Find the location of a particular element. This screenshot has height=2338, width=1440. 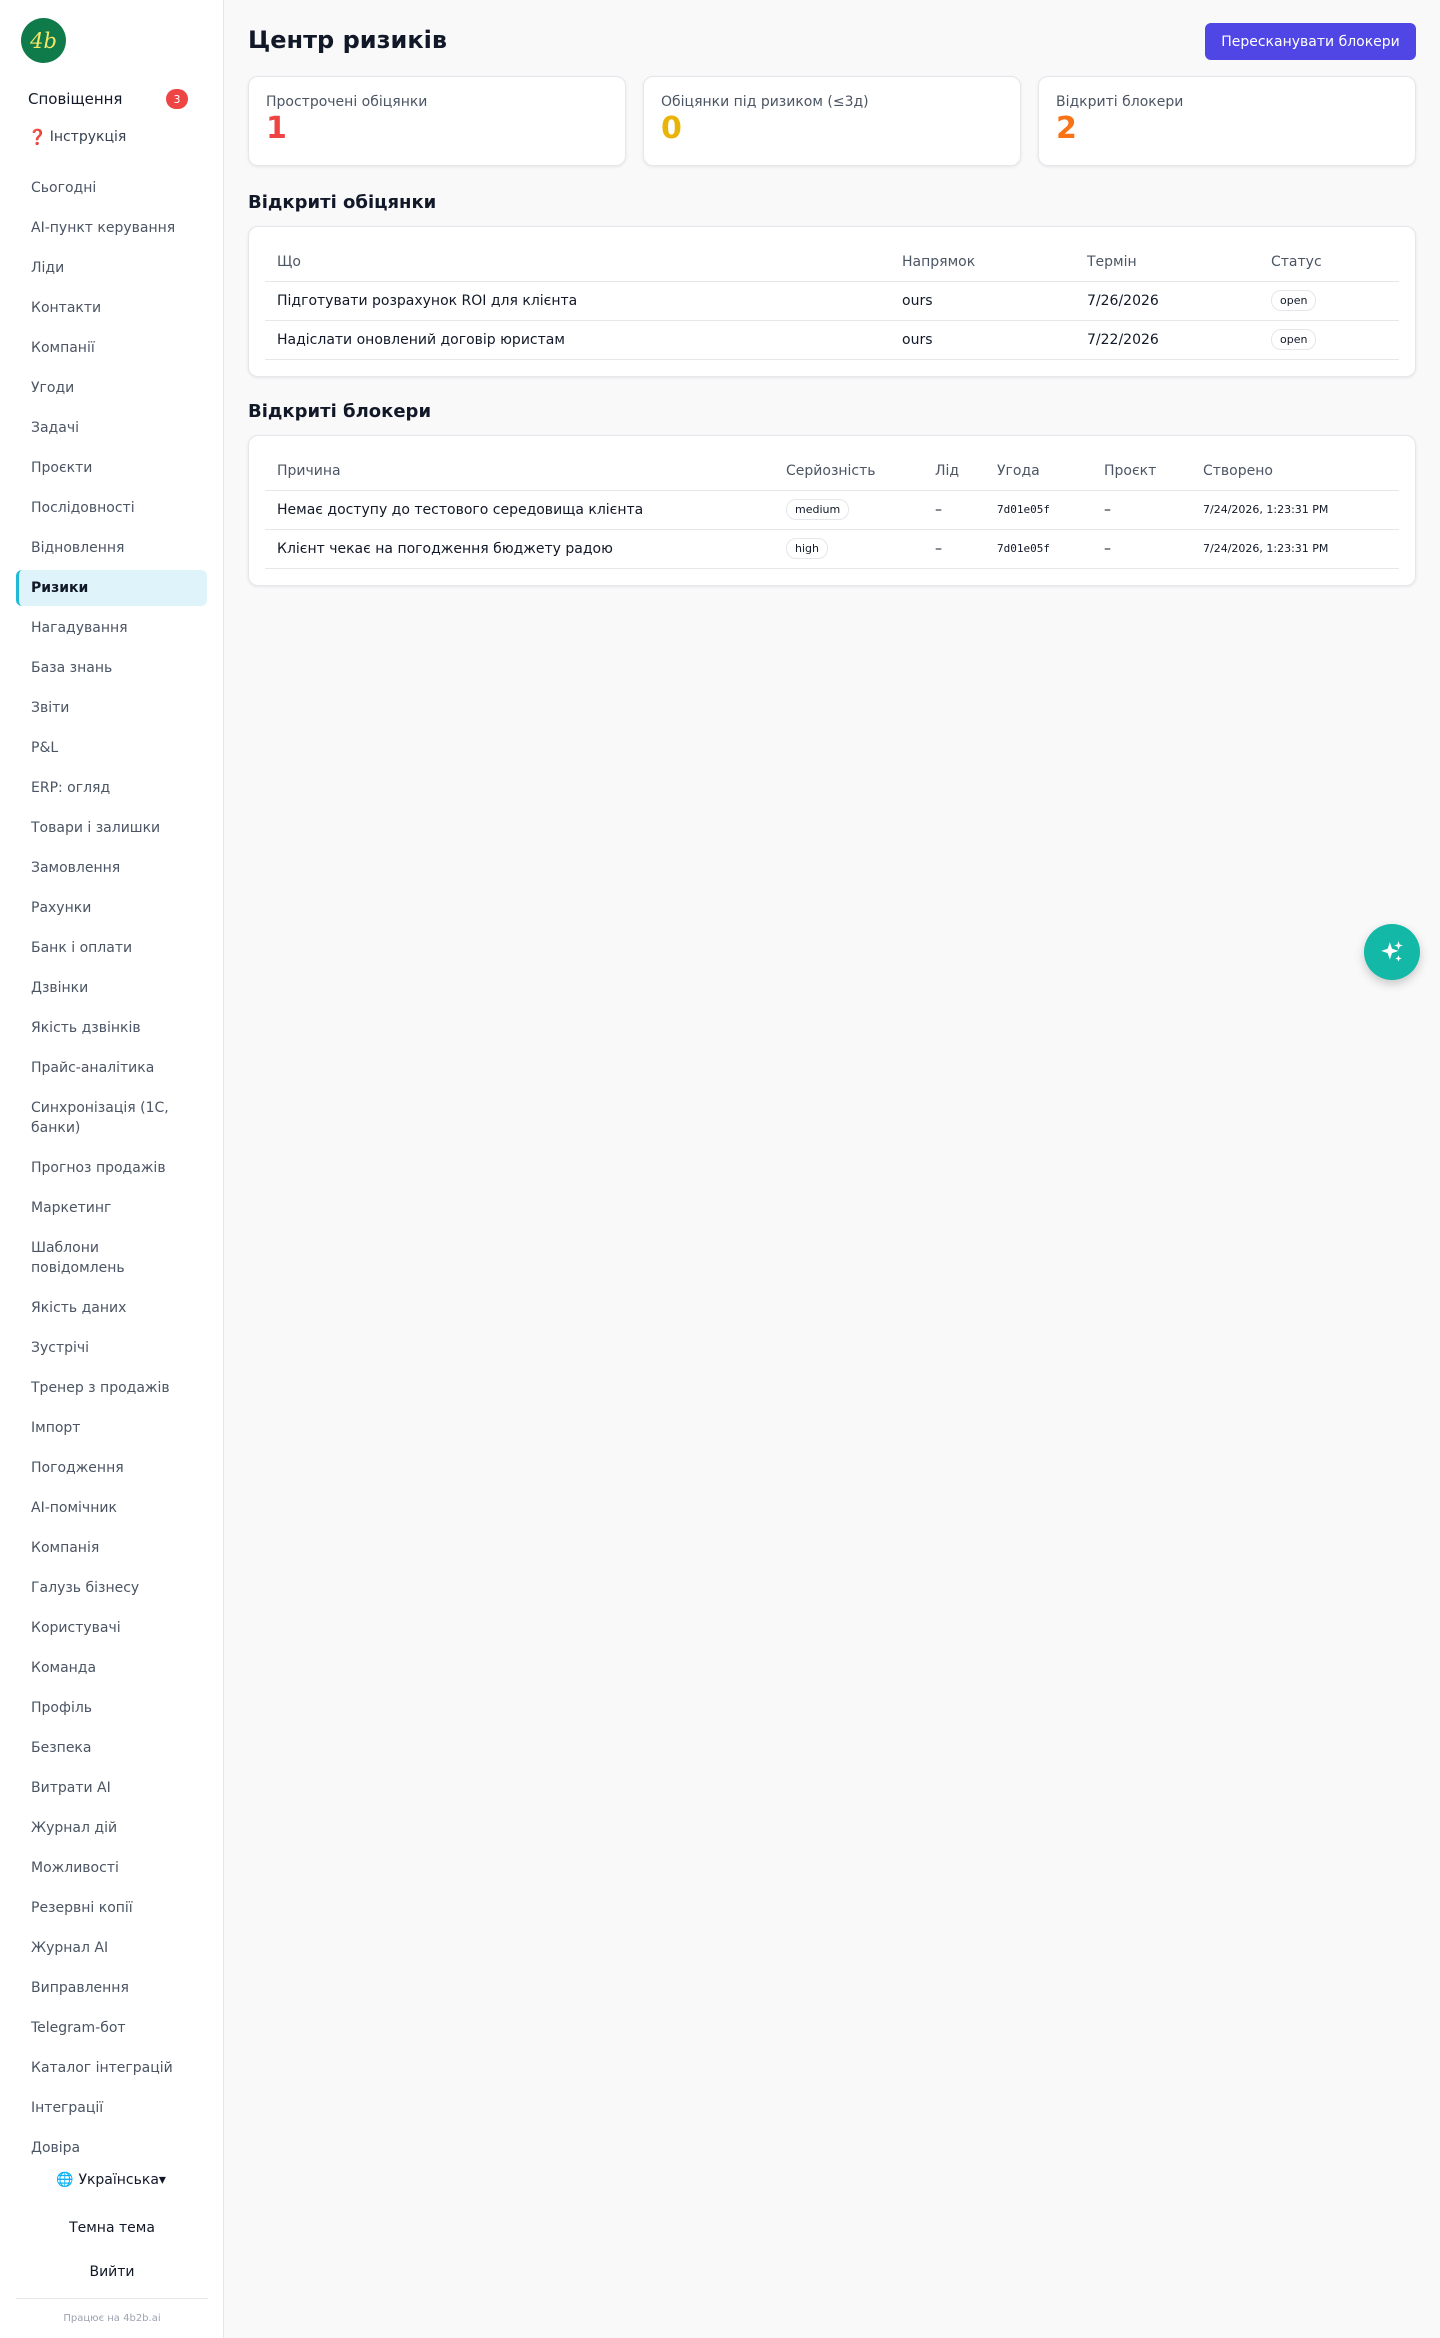

language-select: 🌐 Українська▾ is located at coordinates (111, 2180).